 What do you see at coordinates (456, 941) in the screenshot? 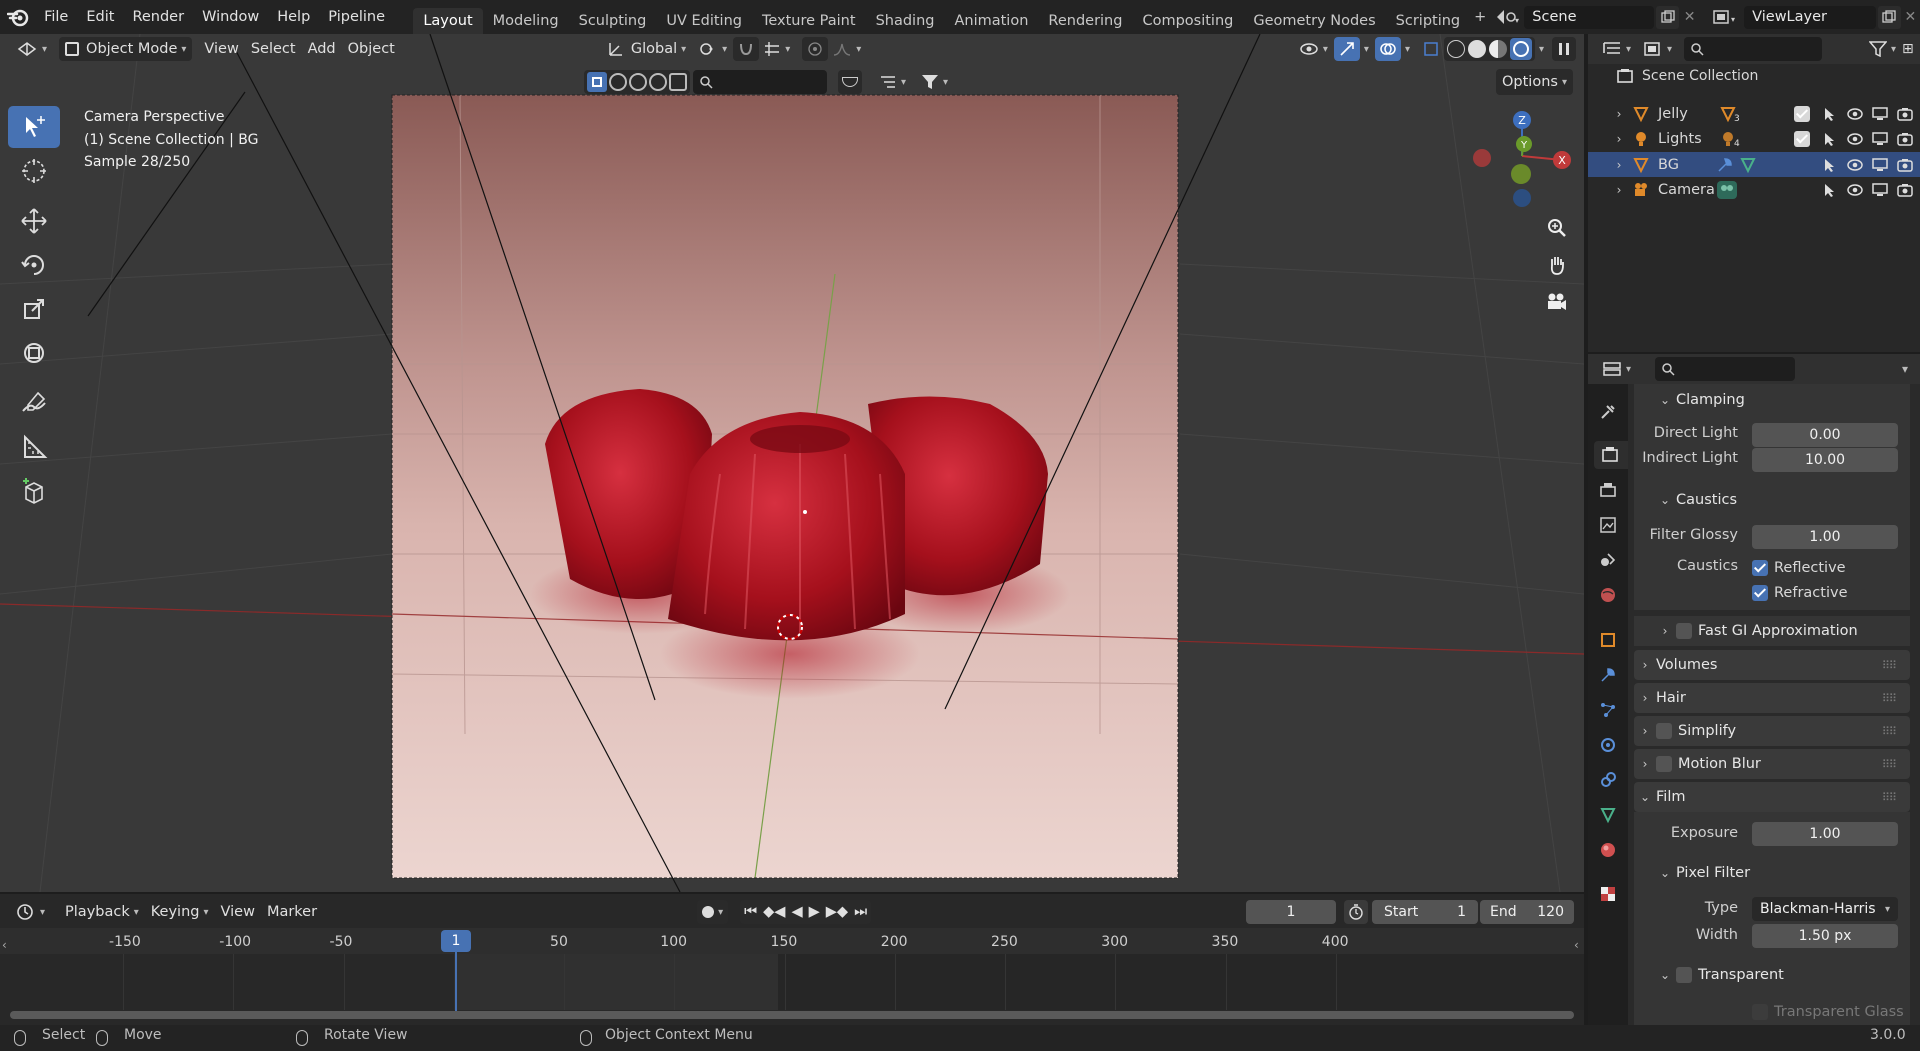
I see `playhead-marker: 1` at bounding box center [456, 941].